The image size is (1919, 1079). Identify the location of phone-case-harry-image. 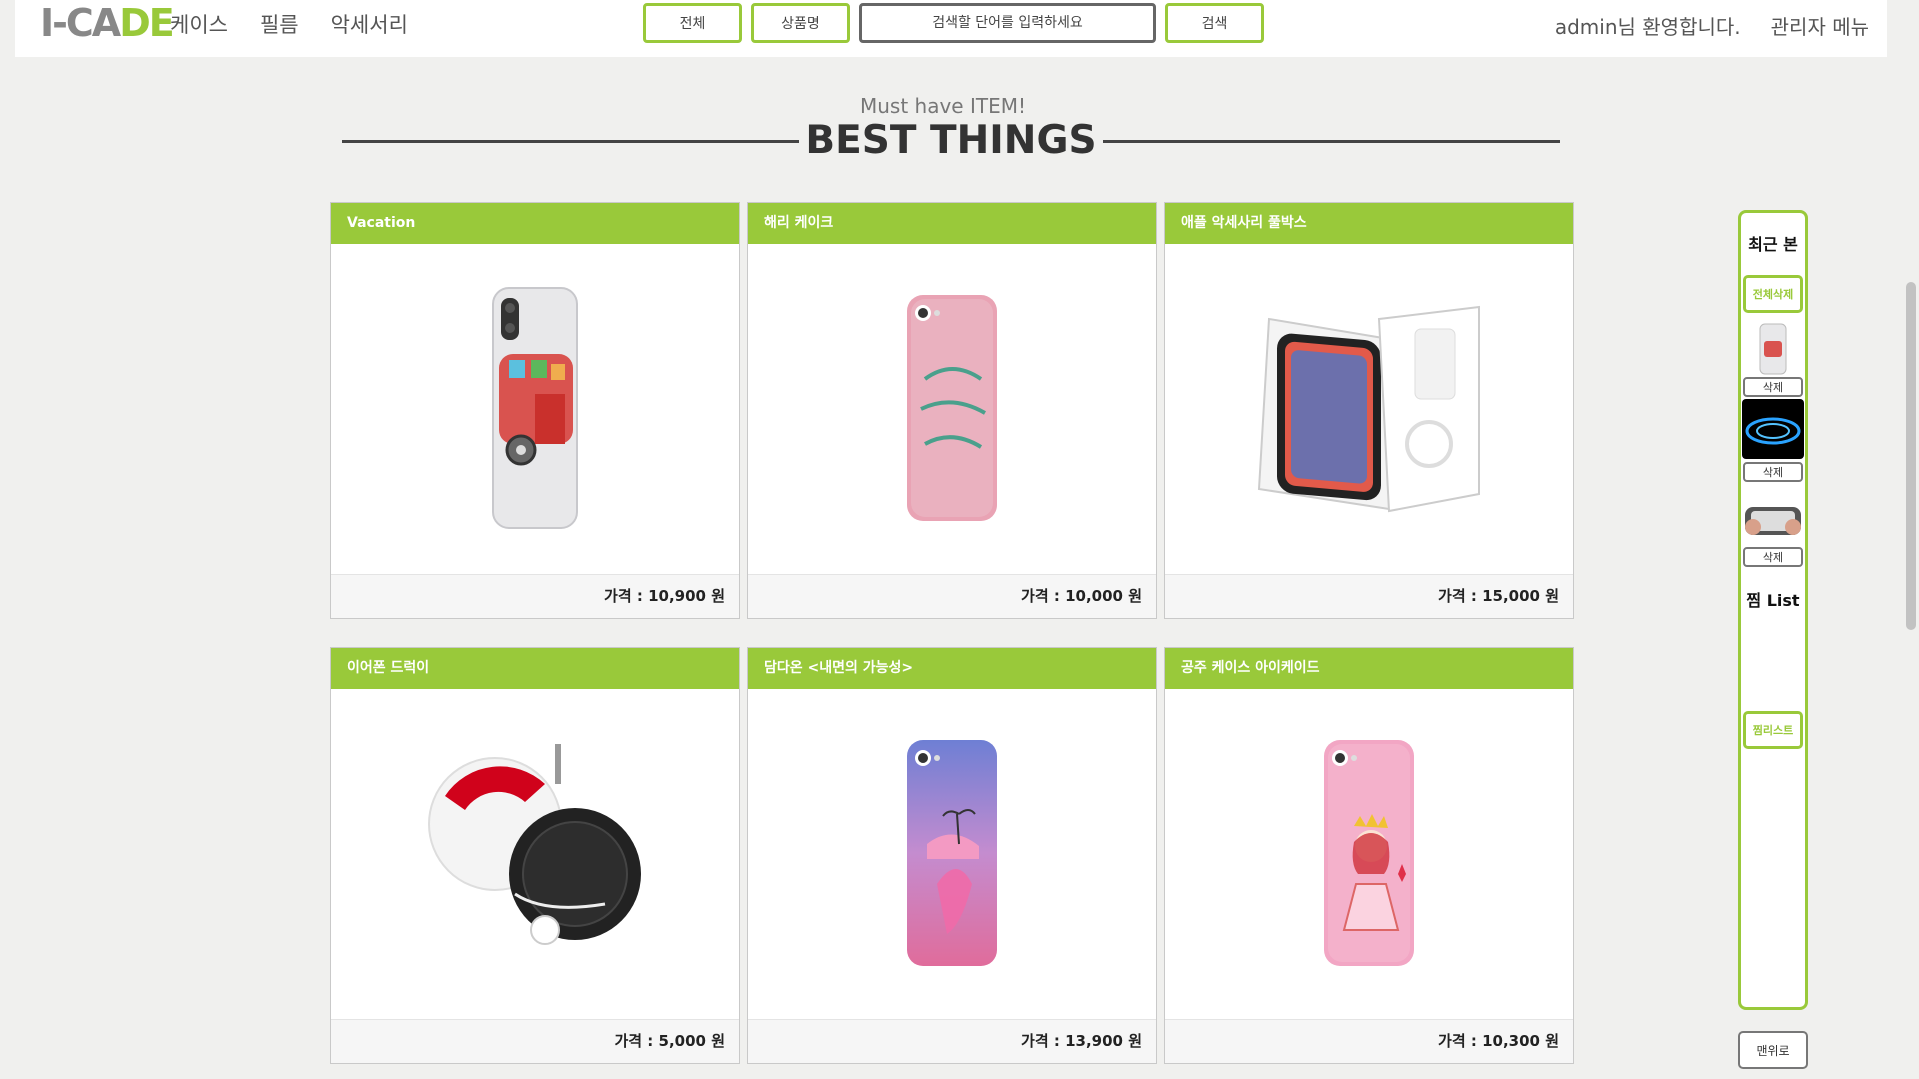
(952, 409).